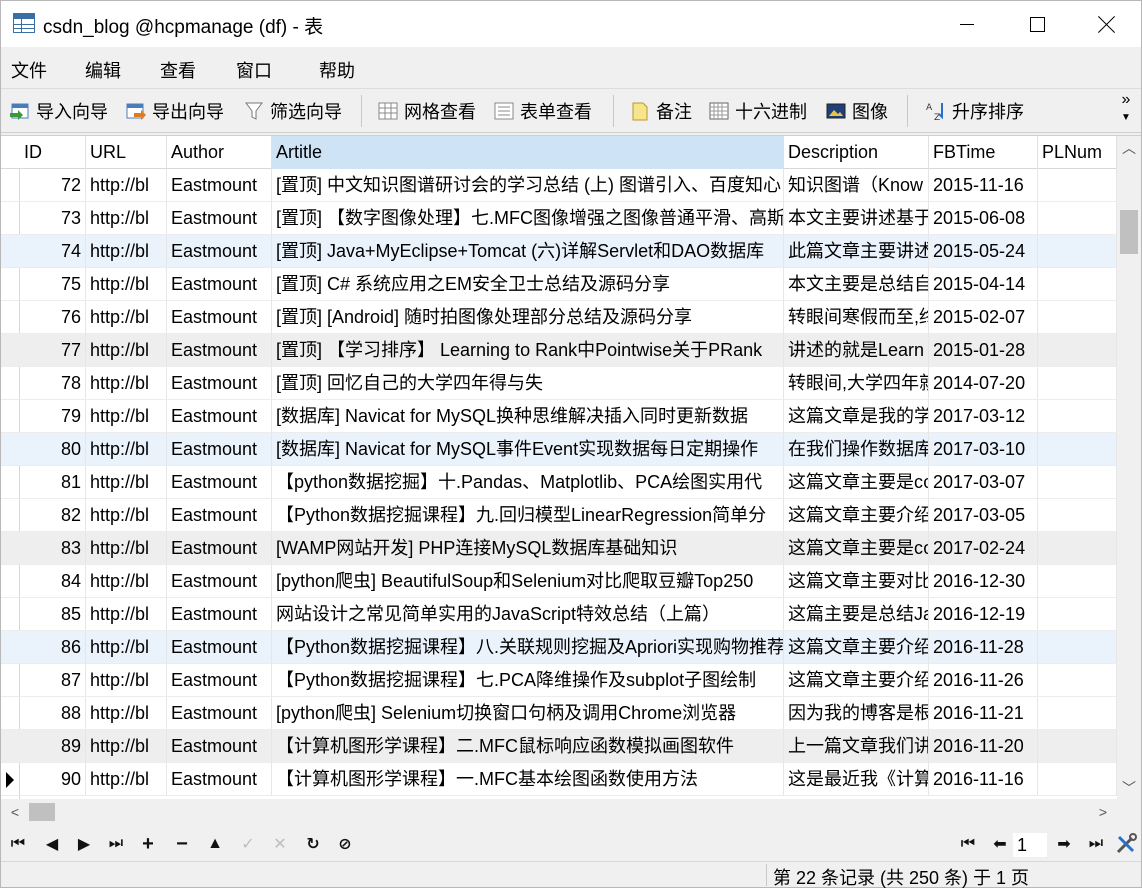  I want to click on cell-artitle: 【计算机图形学课程】一.MFC基本绘图函数使用方法, so click(528, 779).